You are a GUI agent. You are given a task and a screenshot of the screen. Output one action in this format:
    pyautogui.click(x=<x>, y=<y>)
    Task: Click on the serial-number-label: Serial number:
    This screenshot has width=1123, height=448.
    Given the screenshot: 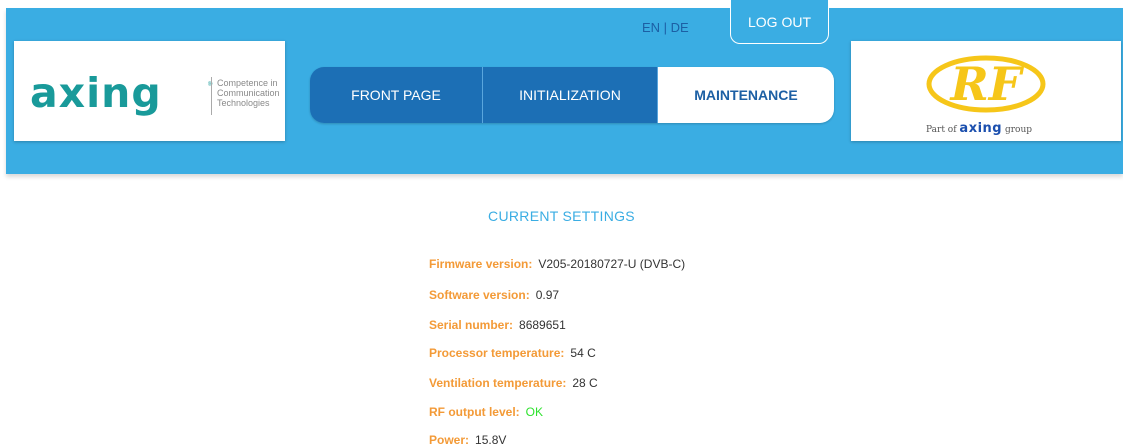 What is the action you would take?
    pyautogui.click(x=471, y=325)
    